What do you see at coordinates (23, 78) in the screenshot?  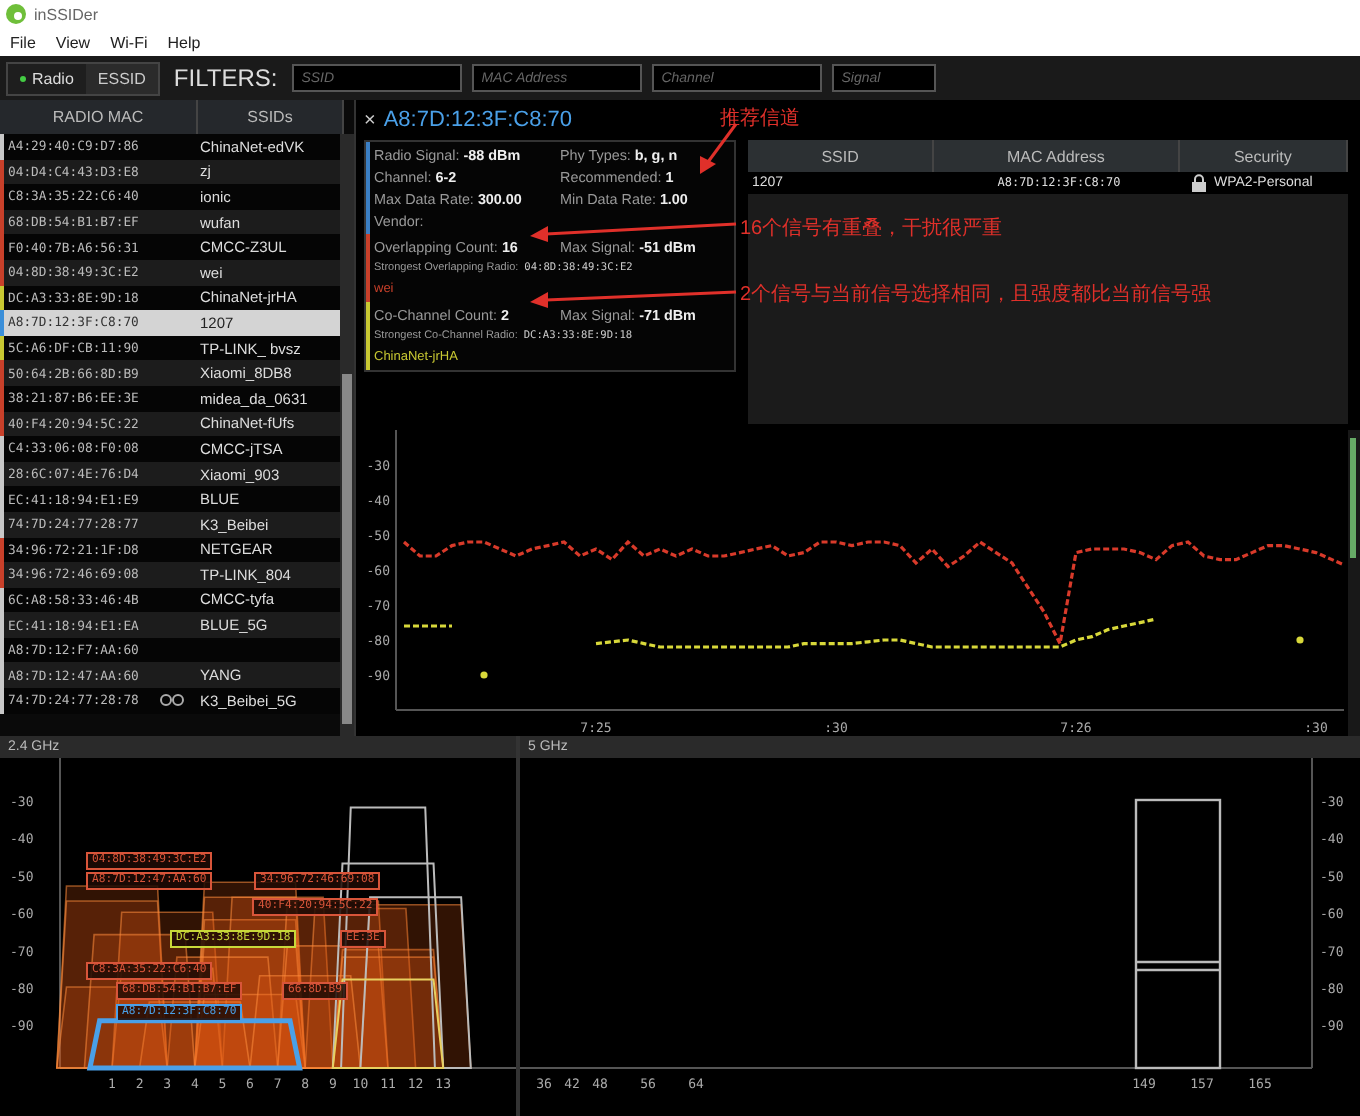 I see `indicator-icon` at bounding box center [23, 78].